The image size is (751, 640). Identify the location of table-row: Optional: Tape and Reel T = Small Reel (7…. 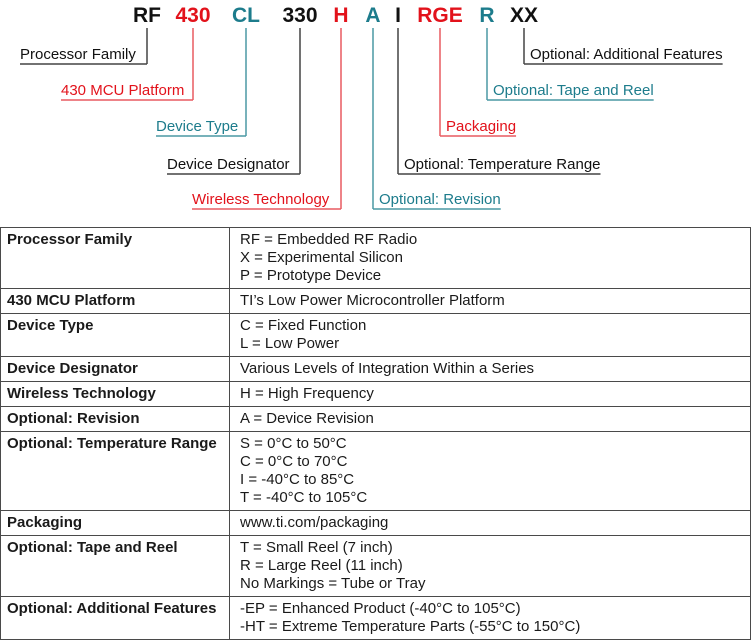
(375, 566).